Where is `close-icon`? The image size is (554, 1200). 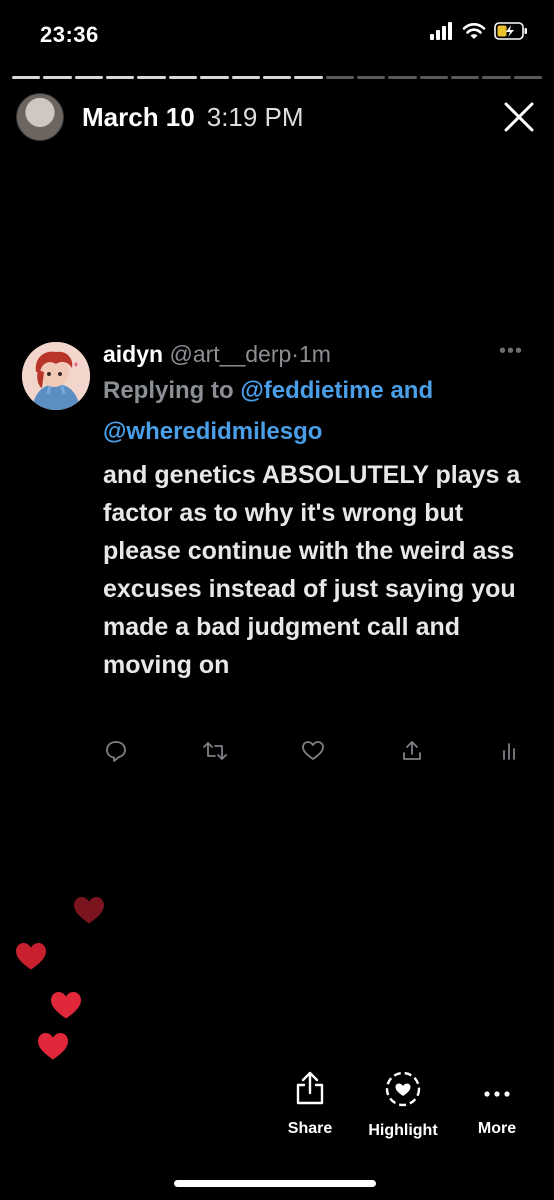 close-icon is located at coordinates (519, 117).